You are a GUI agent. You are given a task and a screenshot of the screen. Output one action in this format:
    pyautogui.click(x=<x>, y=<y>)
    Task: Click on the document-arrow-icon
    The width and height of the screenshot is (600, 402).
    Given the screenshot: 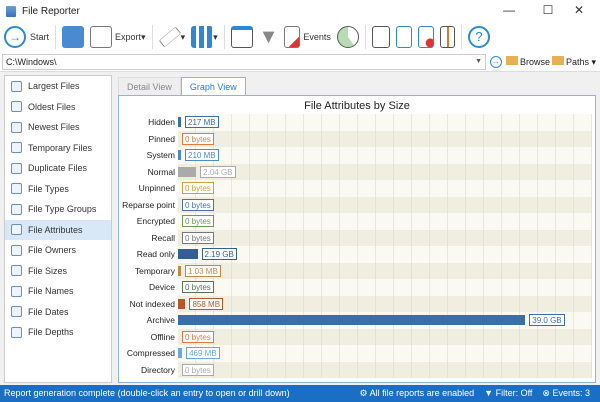 What is the action you would take?
    pyautogui.click(x=403, y=37)
    